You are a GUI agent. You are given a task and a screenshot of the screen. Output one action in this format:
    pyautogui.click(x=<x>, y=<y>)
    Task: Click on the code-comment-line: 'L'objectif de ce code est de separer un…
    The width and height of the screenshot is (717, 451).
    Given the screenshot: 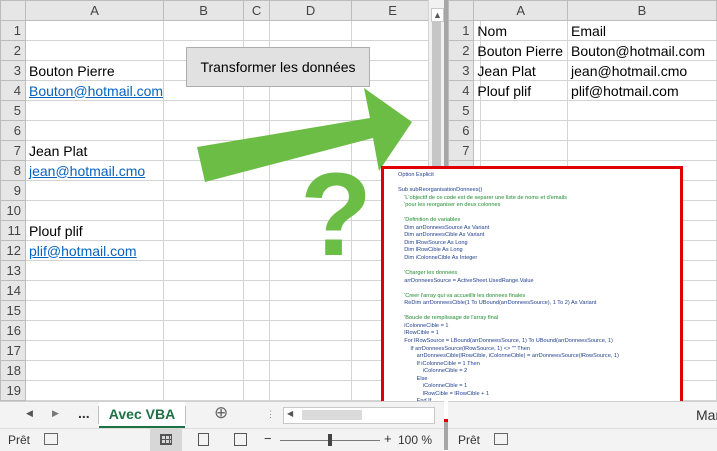 What is the action you would take?
    pyautogui.click(x=482, y=197)
    